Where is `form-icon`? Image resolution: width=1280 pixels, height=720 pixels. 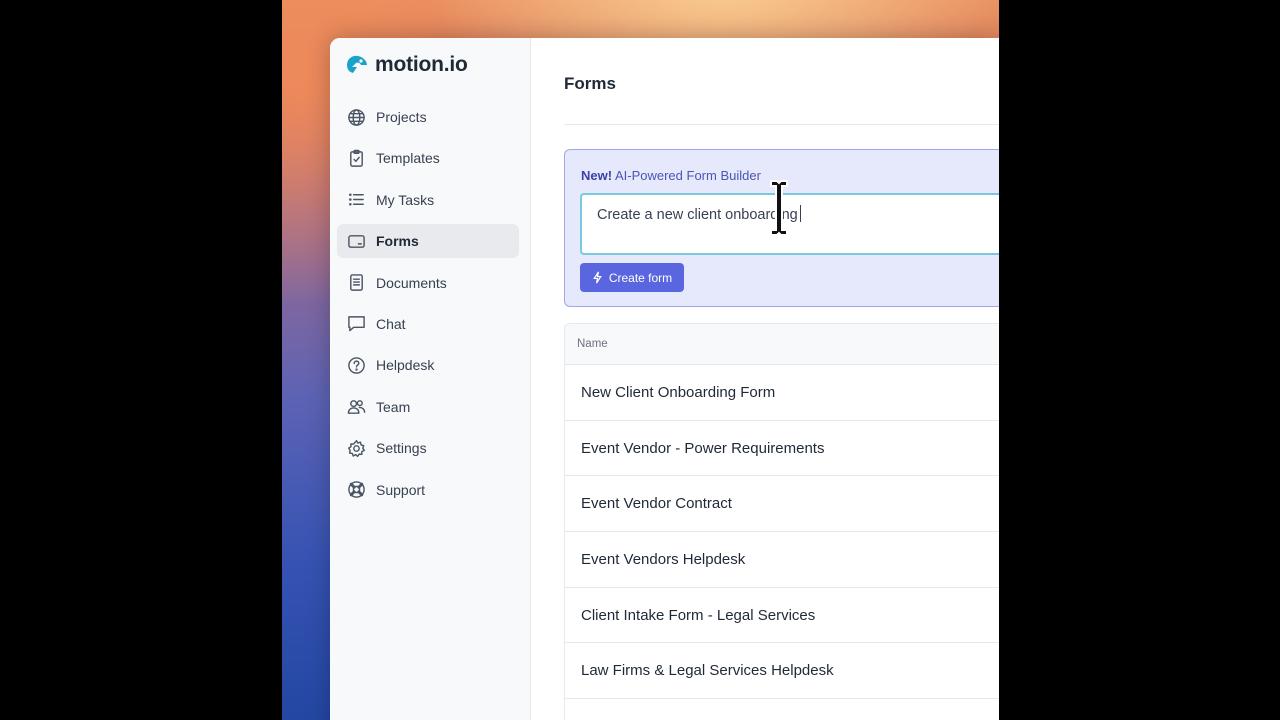
form-icon is located at coordinates (356, 241).